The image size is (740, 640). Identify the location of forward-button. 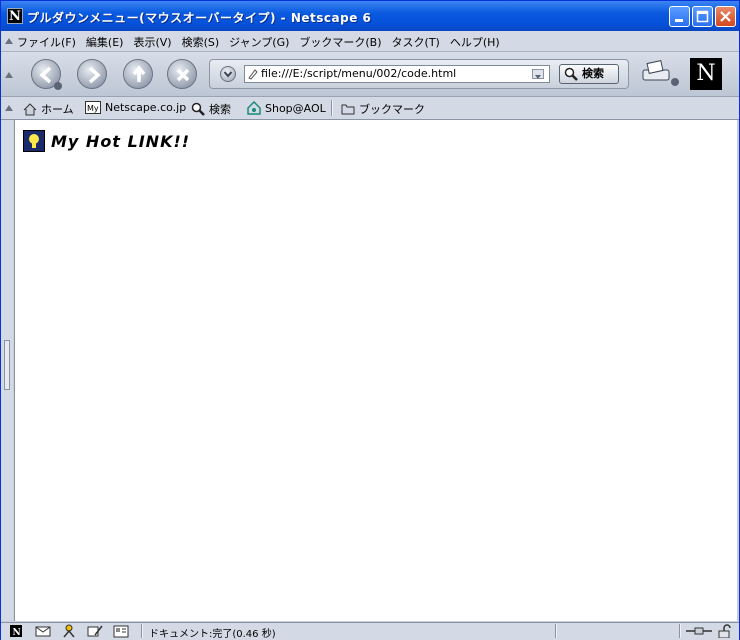
(92, 74).